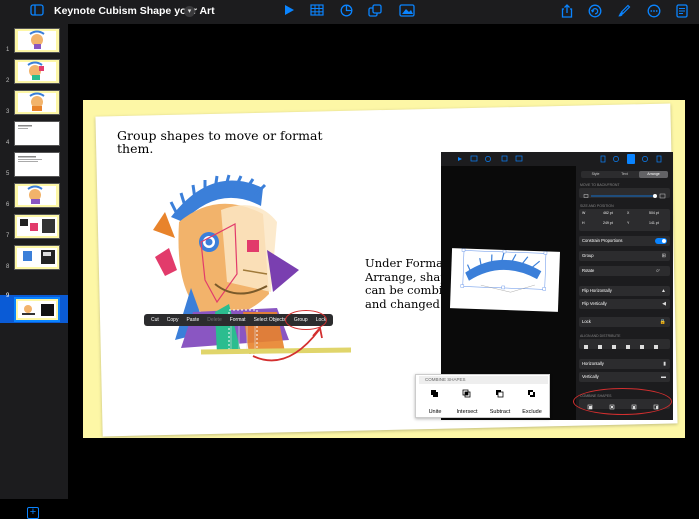  What do you see at coordinates (505, 280) in the screenshot?
I see `inset-slide` at bounding box center [505, 280].